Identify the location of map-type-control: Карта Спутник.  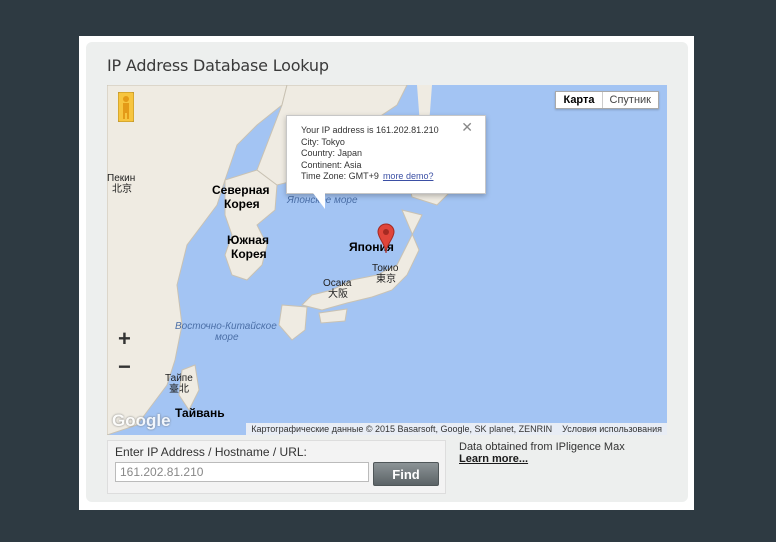
(607, 100).